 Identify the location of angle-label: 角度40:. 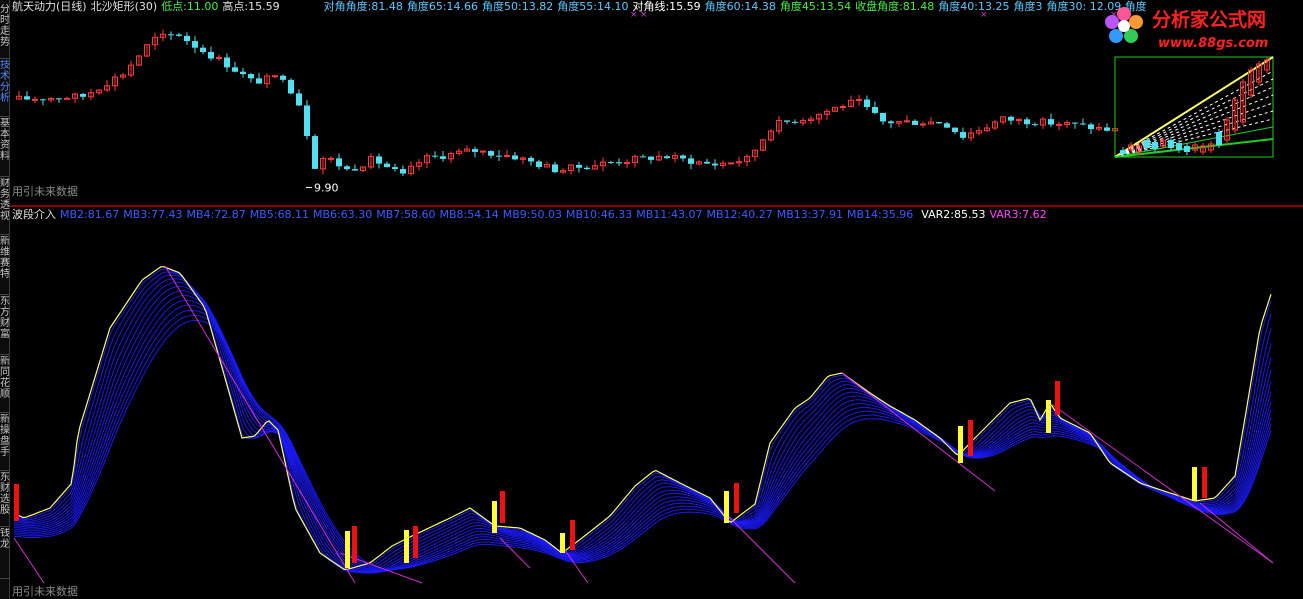
(958, 6).